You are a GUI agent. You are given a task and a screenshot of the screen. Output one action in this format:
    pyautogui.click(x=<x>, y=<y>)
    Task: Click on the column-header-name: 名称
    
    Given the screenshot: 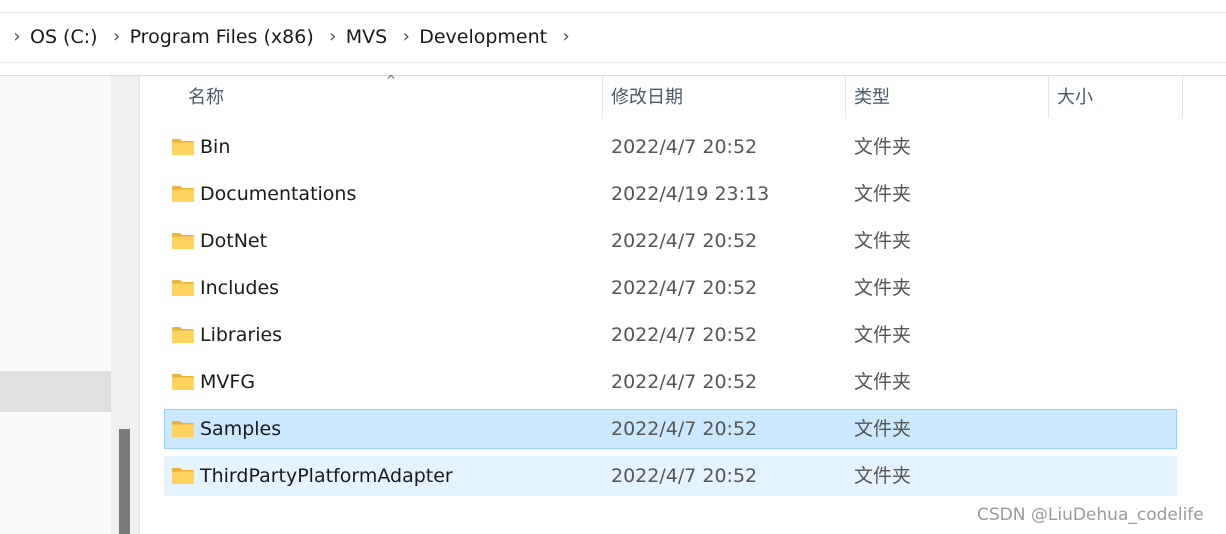 What is the action you would take?
    pyautogui.click(x=391, y=97)
    